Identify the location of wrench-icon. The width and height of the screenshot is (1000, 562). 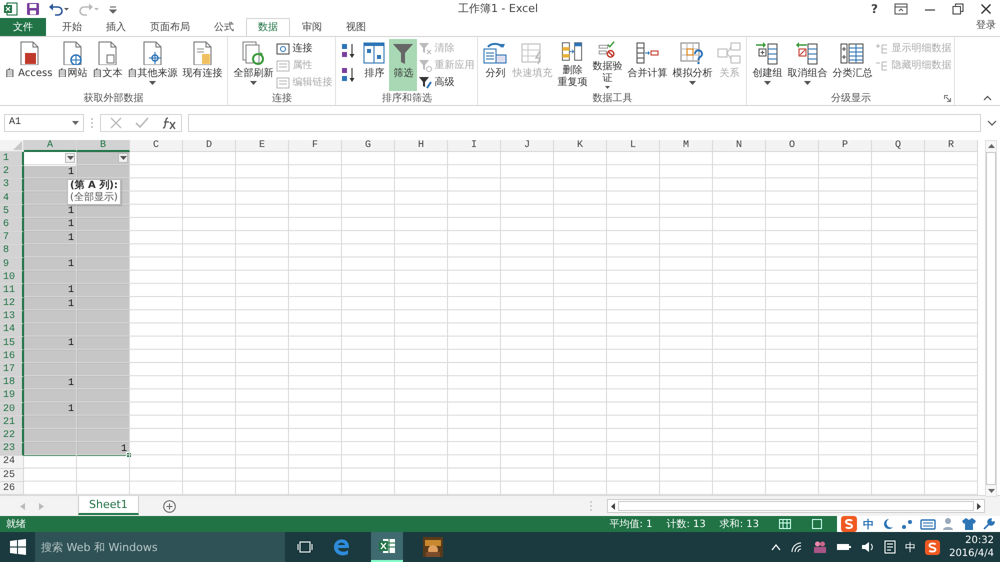
(989, 524).